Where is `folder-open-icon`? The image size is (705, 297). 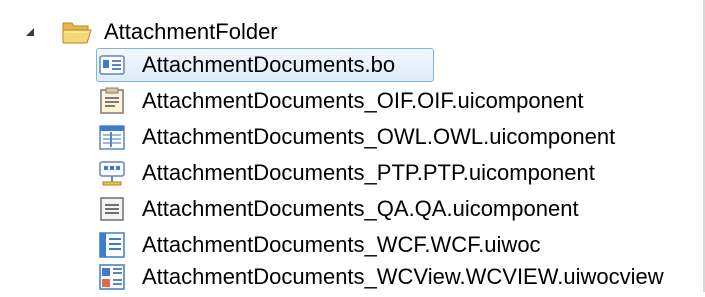
folder-open-icon is located at coordinates (77, 32).